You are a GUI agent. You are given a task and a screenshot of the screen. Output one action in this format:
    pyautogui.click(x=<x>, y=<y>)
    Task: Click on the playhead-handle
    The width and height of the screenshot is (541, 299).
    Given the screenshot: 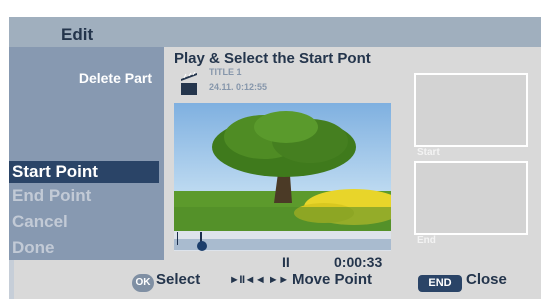 What is the action you would take?
    pyautogui.click(x=202, y=246)
    